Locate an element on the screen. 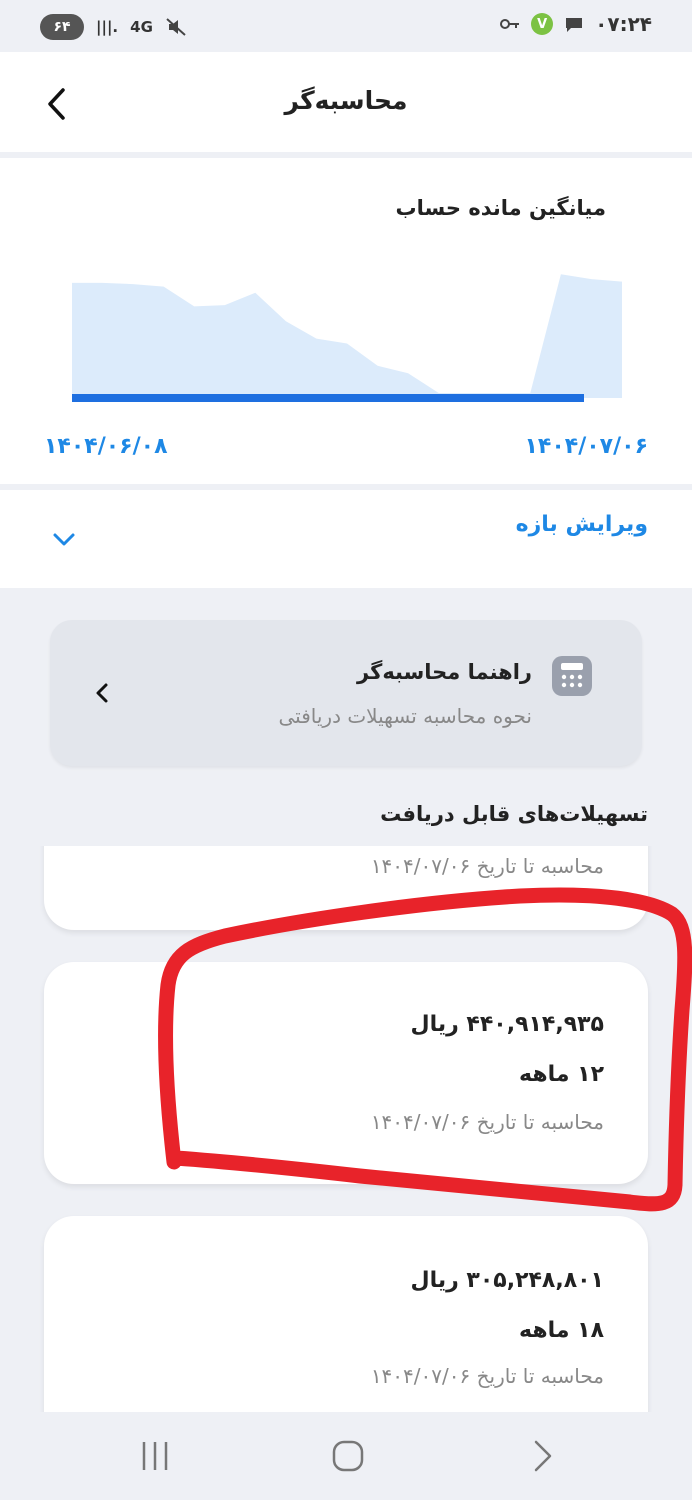 This screenshot has height=1500, width=692. home-icon is located at coordinates (348, 1456).